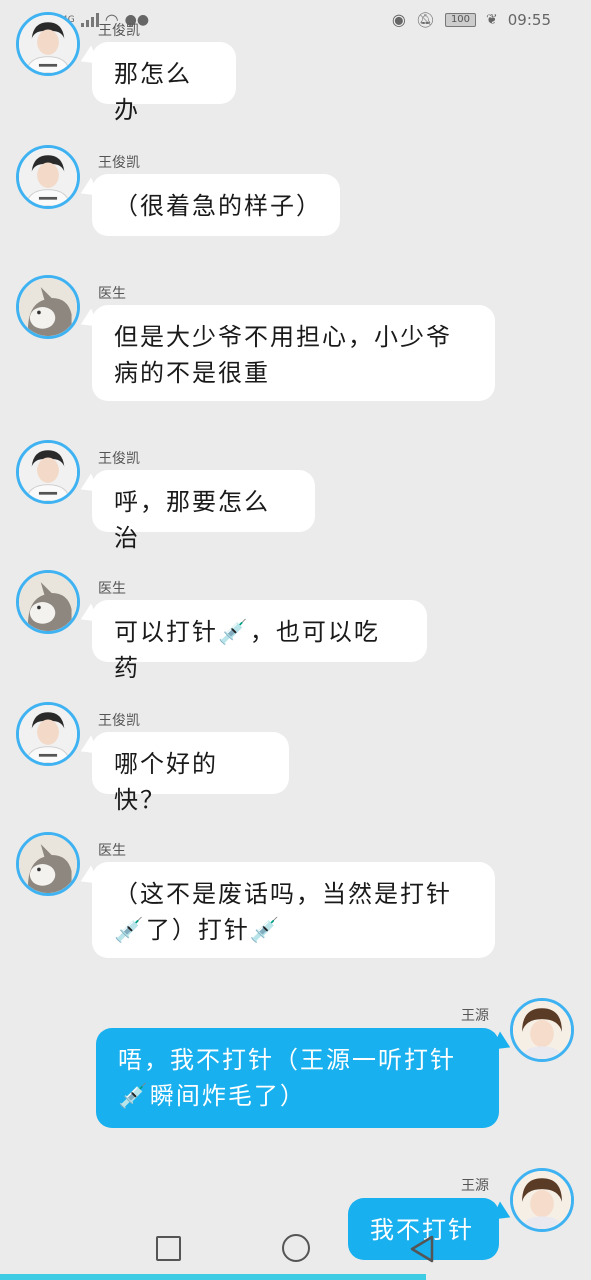  What do you see at coordinates (293, 910) in the screenshot?
I see `message-bubble: （这不是废话吗，当然是打针 💉了）打针💉` at bounding box center [293, 910].